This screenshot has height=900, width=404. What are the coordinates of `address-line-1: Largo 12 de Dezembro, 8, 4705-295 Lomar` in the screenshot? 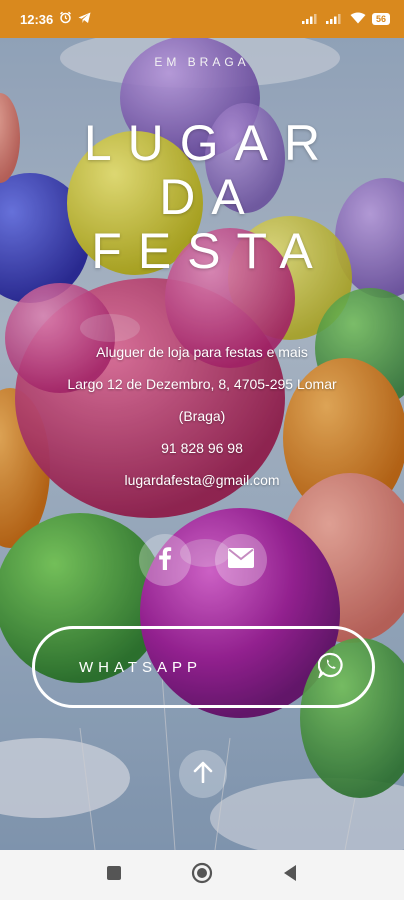 It's located at (202, 384).